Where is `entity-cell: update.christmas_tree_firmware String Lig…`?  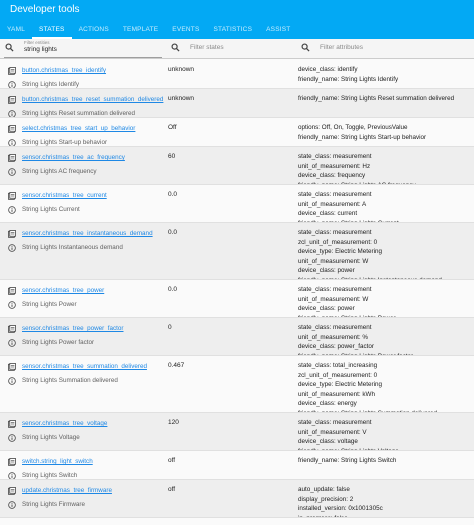
entity-cell: update.christmas_tree_firmware String Lig… is located at coordinates (88, 497).